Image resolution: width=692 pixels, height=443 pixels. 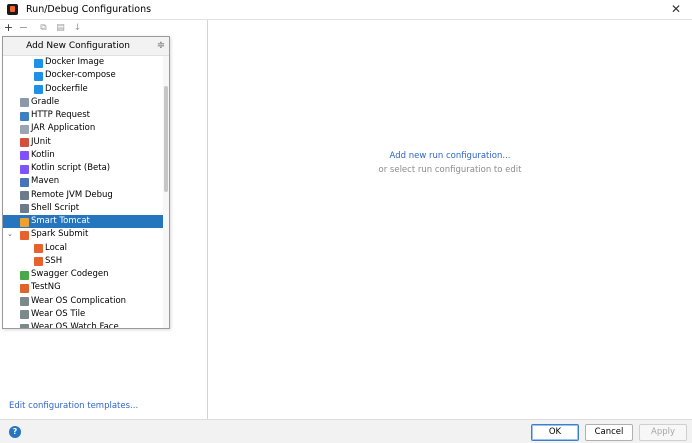 I want to click on configuration-type-label: JAR Application, so click(x=63, y=128).